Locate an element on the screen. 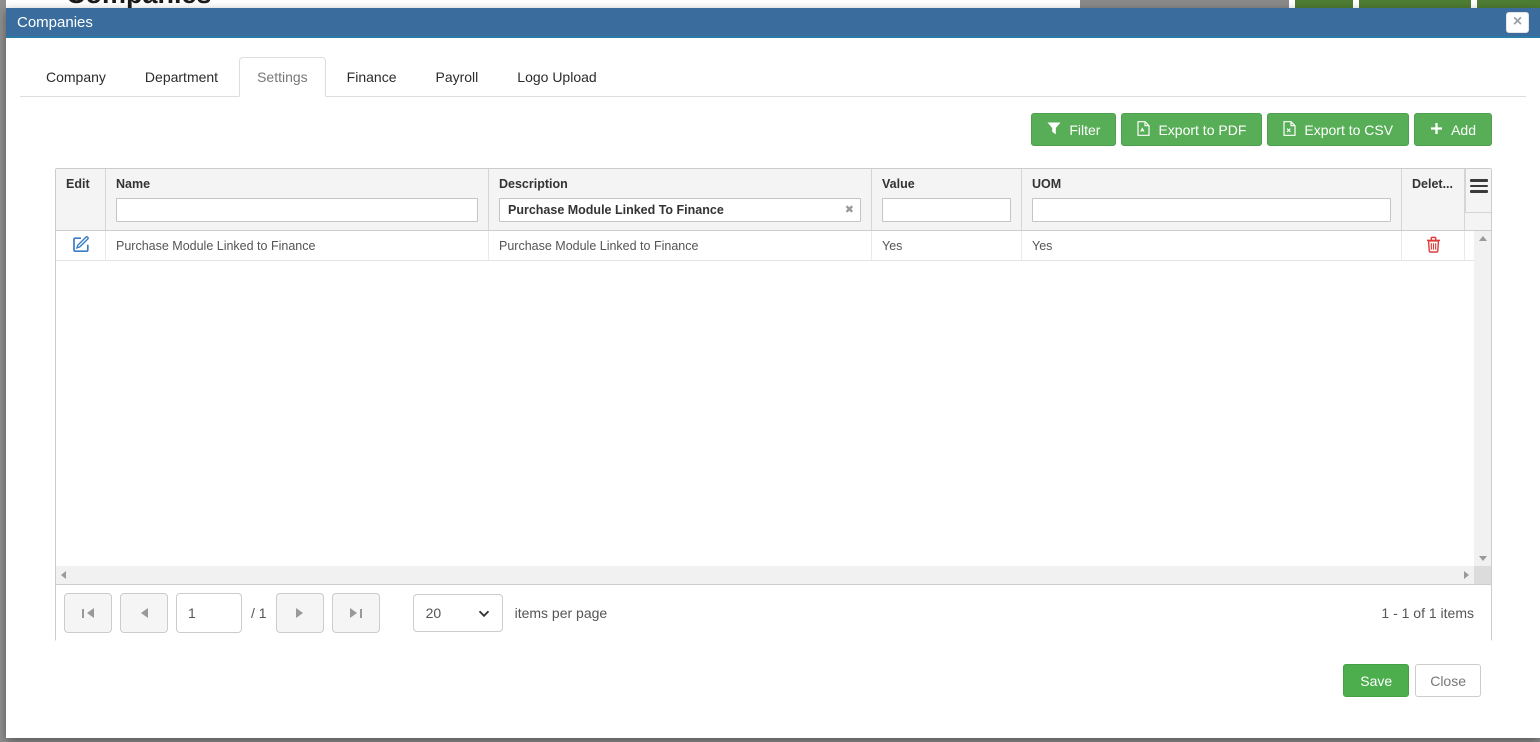 The image size is (1540, 742). add-button: Add is located at coordinates (1453, 129).